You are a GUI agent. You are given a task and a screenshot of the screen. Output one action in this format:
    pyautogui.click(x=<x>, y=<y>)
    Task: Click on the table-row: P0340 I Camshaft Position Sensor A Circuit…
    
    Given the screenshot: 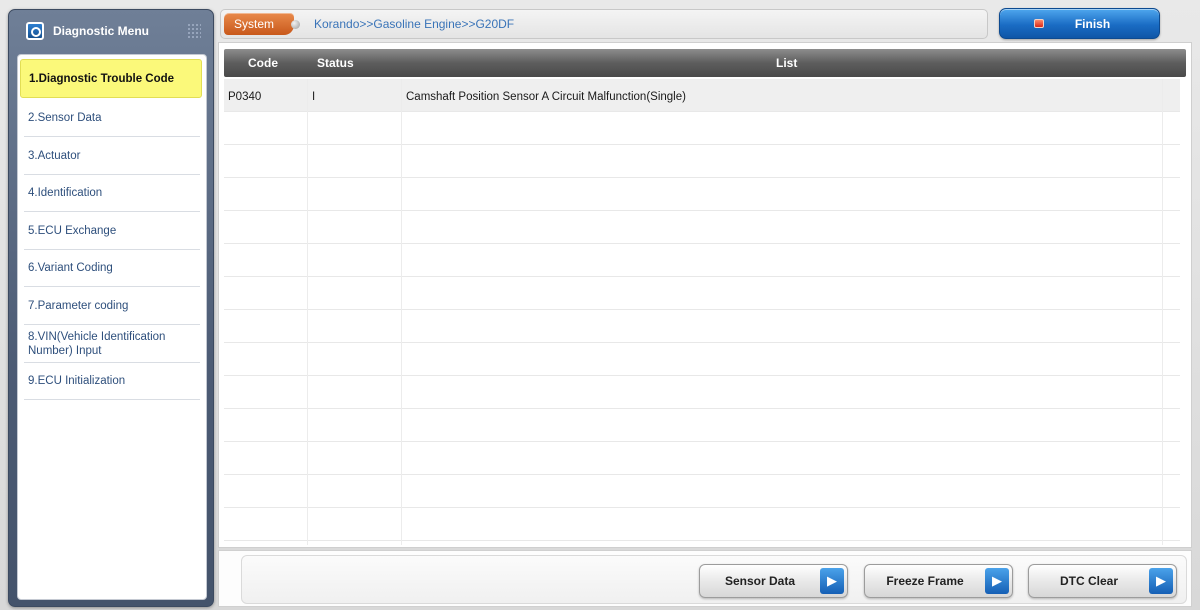 What is the action you would take?
    pyautogui.click(x=702, y=95)
    